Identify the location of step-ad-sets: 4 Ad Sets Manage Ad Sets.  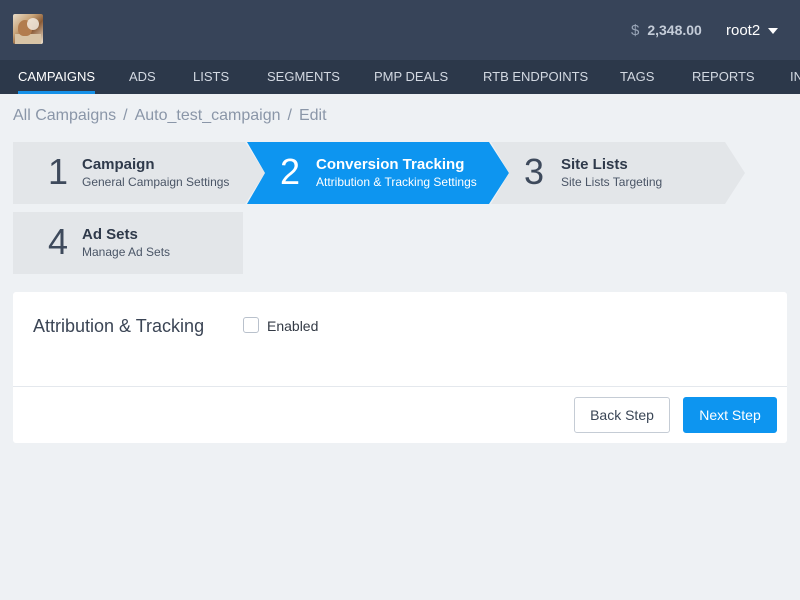
(128, 243).